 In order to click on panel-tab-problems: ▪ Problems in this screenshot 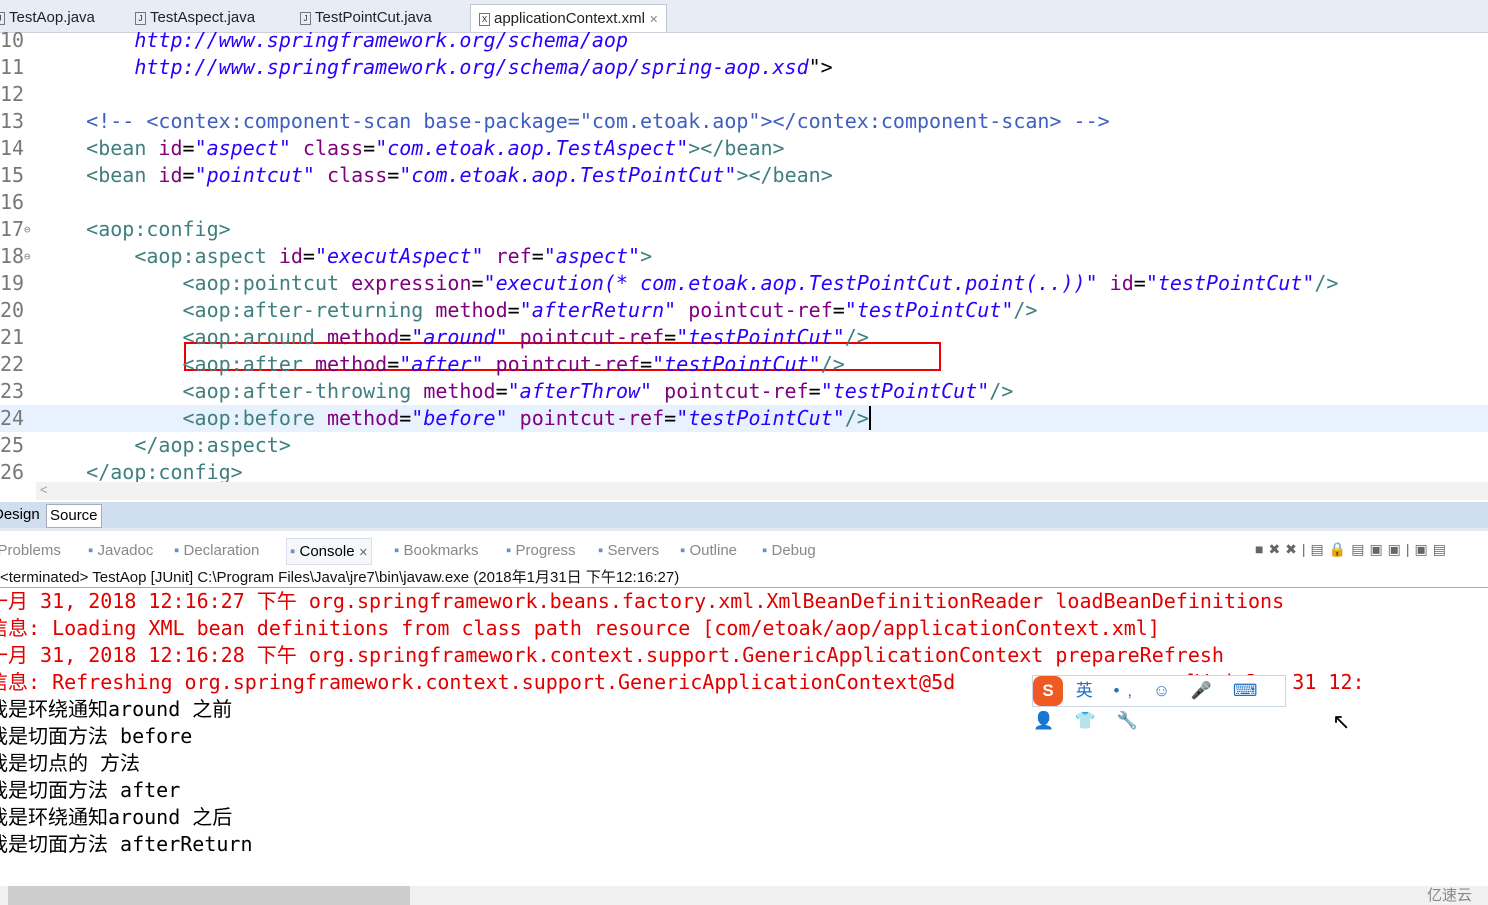, I will do `click(30, 550)`.